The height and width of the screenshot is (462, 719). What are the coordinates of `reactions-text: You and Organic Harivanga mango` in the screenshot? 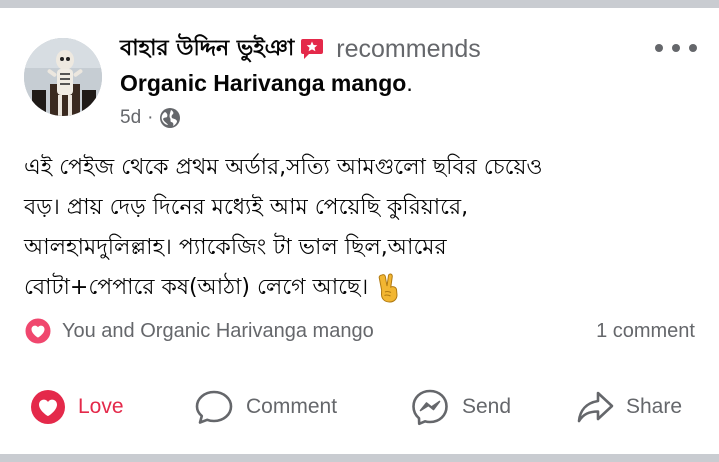 It's located at (218, 330).